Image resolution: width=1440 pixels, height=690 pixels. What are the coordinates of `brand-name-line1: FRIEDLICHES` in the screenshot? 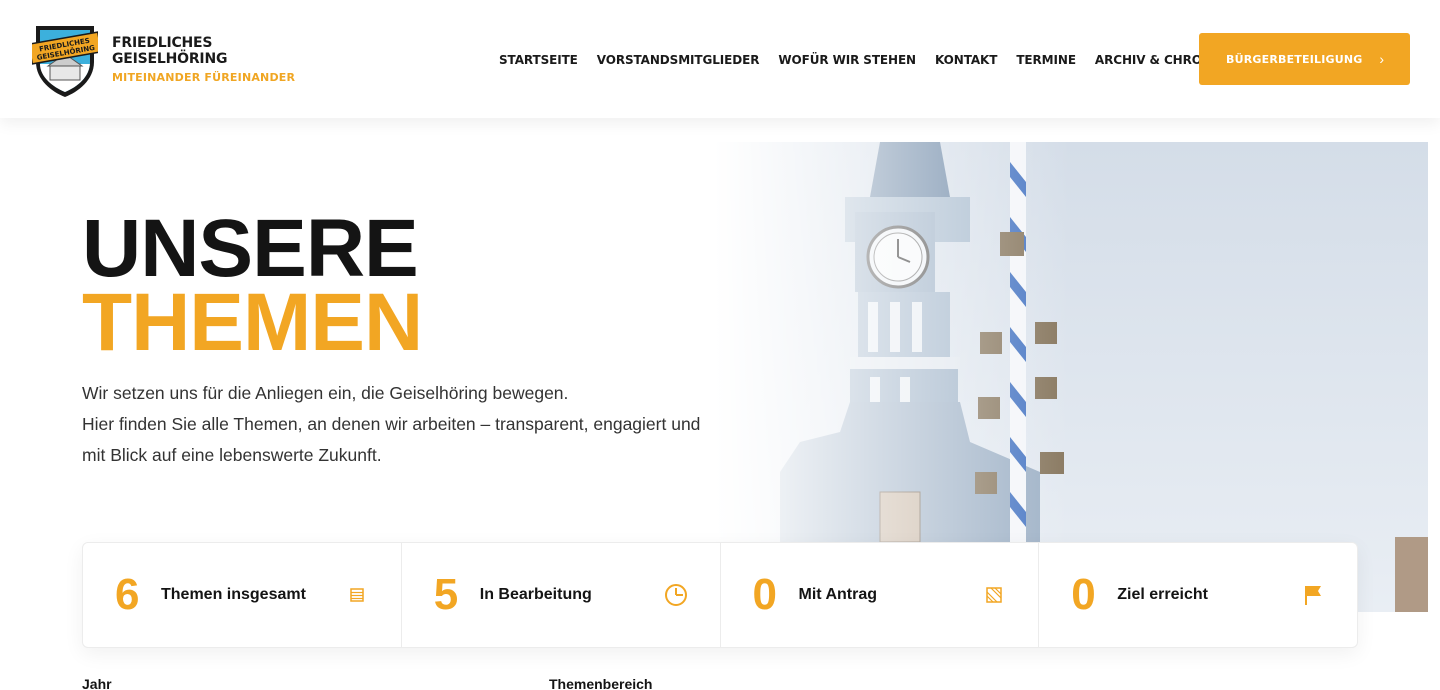 It's located at (162, 43).